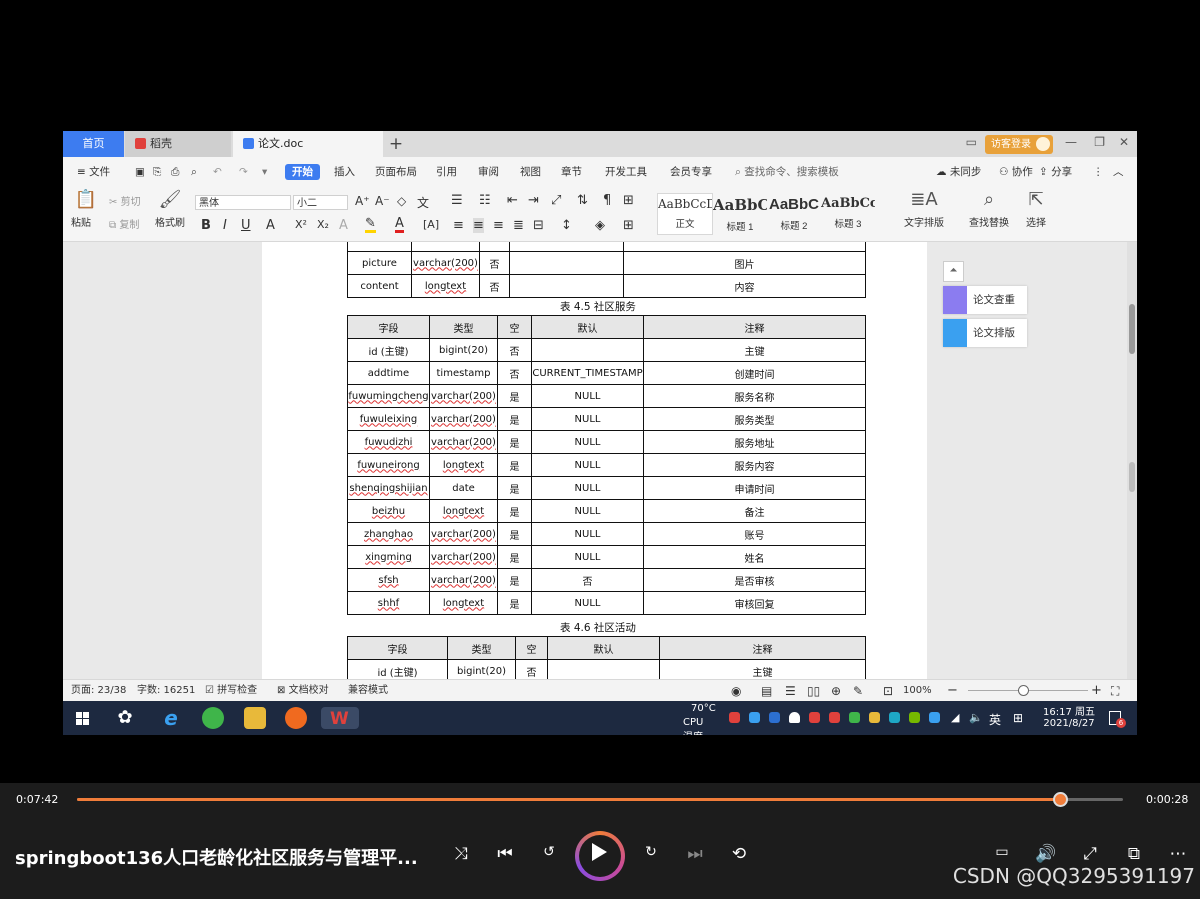 This screenshot has height=899, width=1200. Describe the element at coordinates (917, 691) in the screenshot. I see `zoom-level: 100%` at that location.